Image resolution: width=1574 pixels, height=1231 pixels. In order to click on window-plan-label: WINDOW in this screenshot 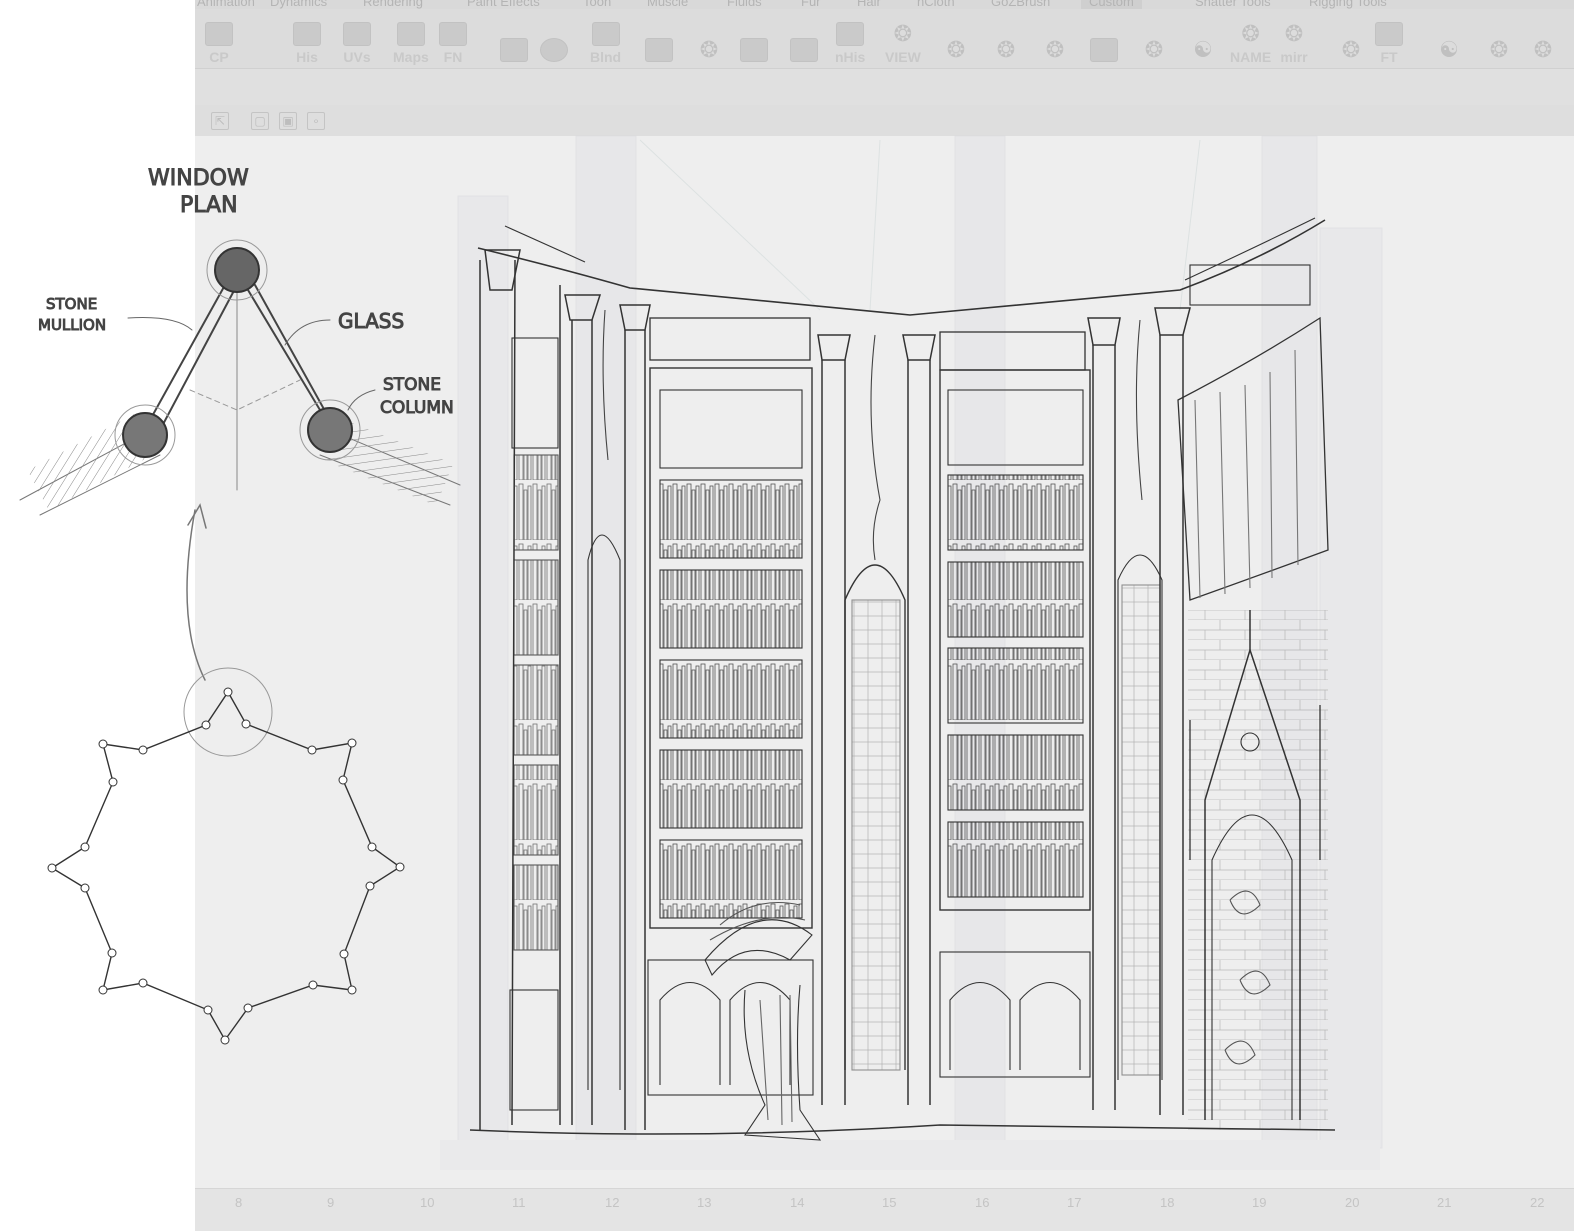, I will do `click(198, 178)`.